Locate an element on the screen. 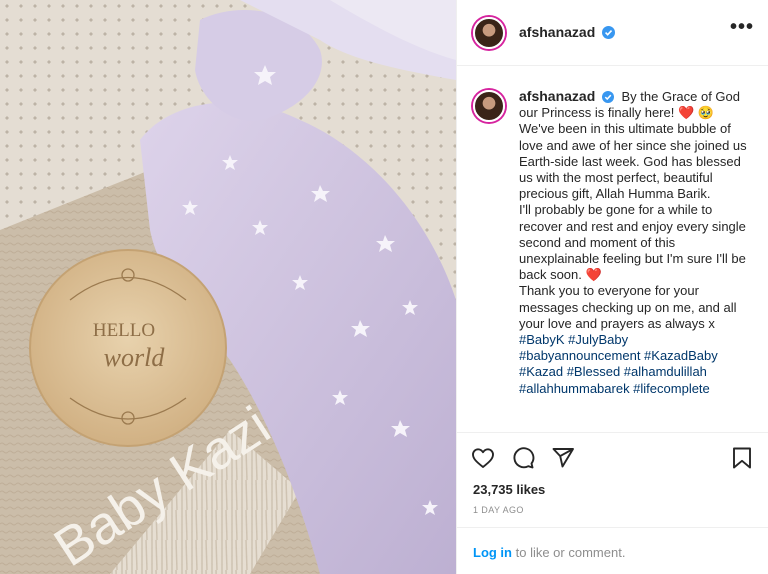 This screenshot has height=574, width=768. post-timestamp: 1 DAY AGO is located at coordinates (498, 510).